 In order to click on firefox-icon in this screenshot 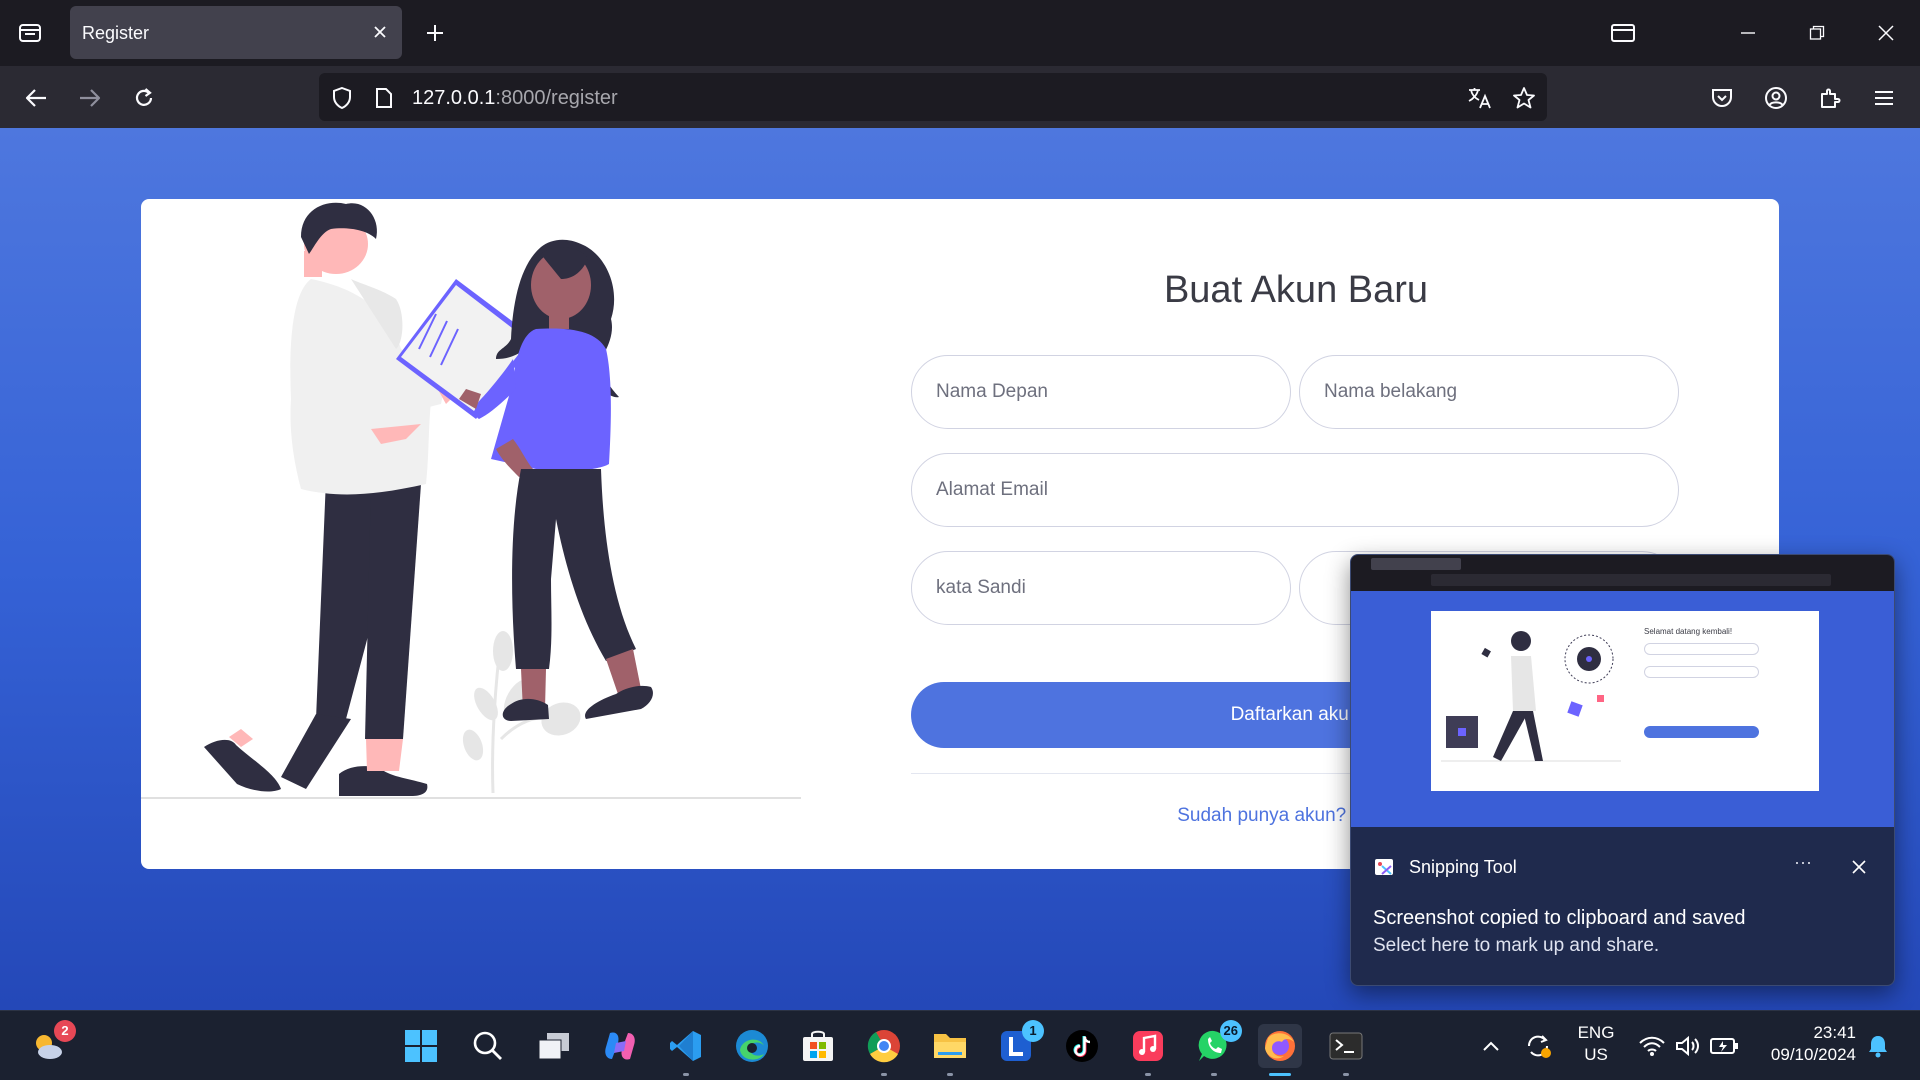, I will do `click(1280, 1050)`.